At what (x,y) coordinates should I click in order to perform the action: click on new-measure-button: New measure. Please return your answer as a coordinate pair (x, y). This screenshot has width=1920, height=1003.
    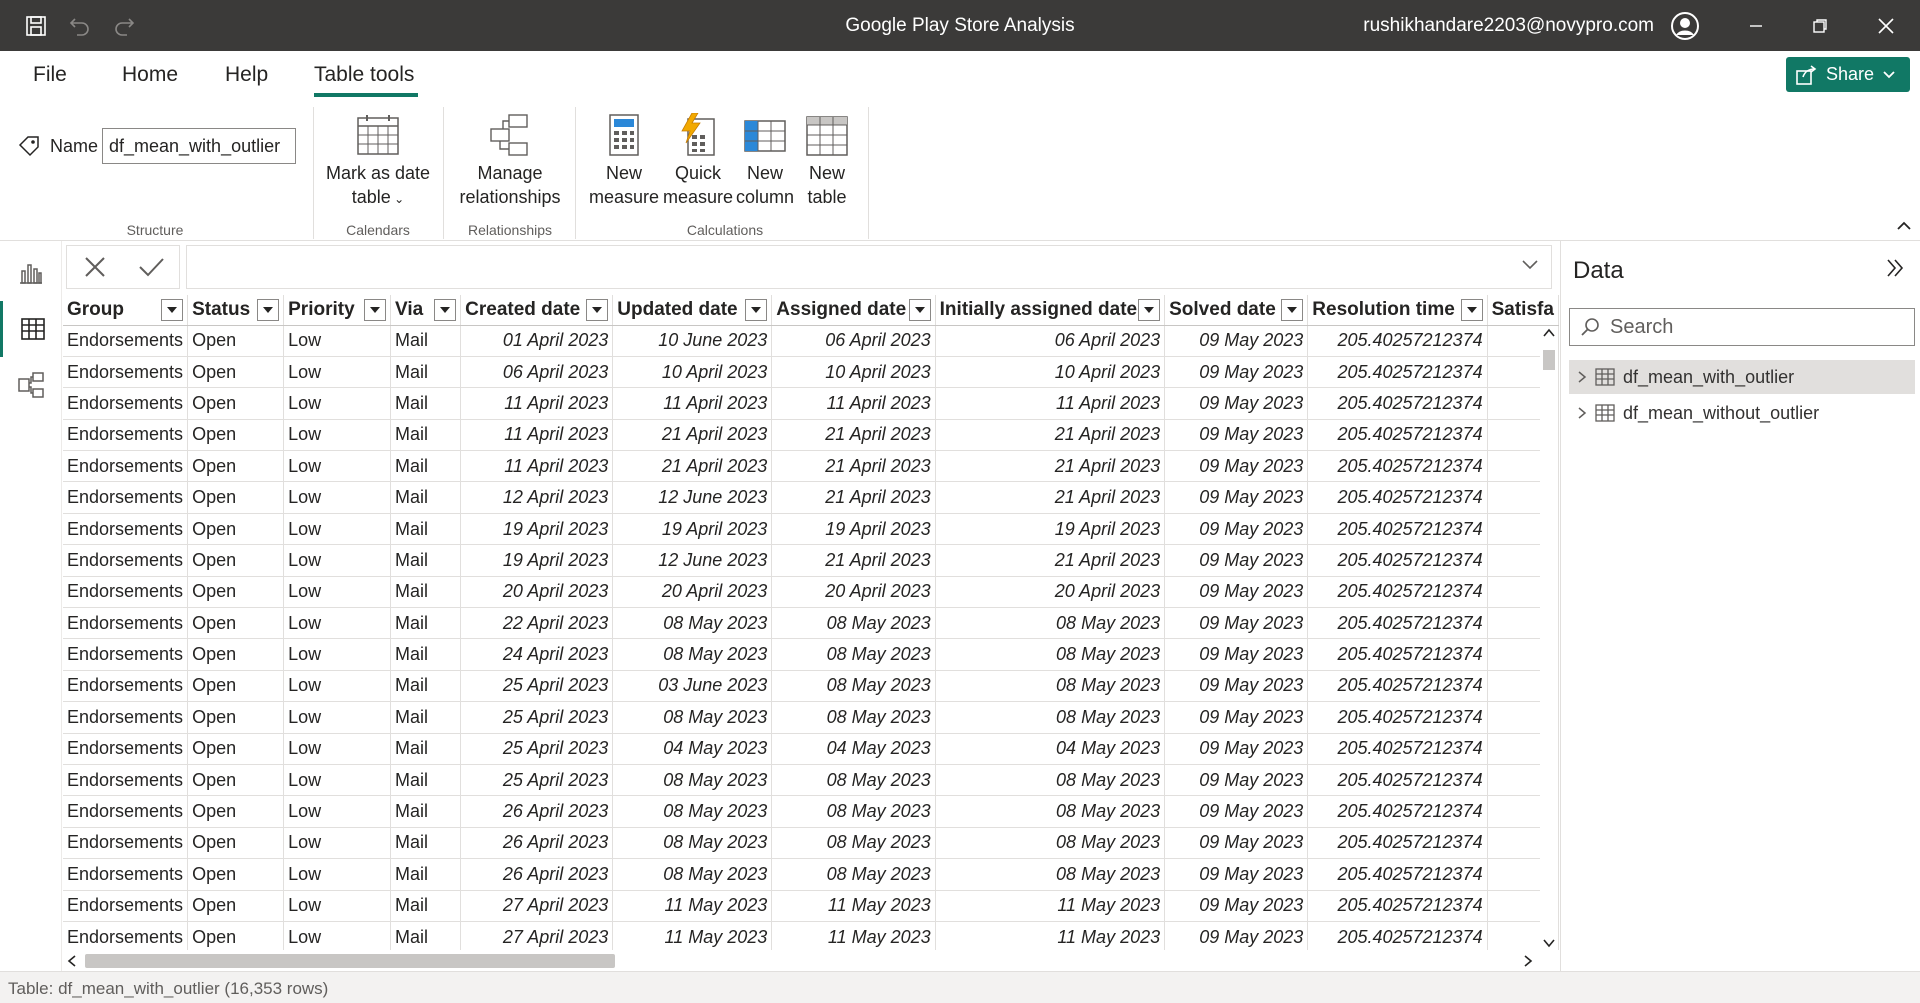
    Looking at the image, I should click on (624, 161).